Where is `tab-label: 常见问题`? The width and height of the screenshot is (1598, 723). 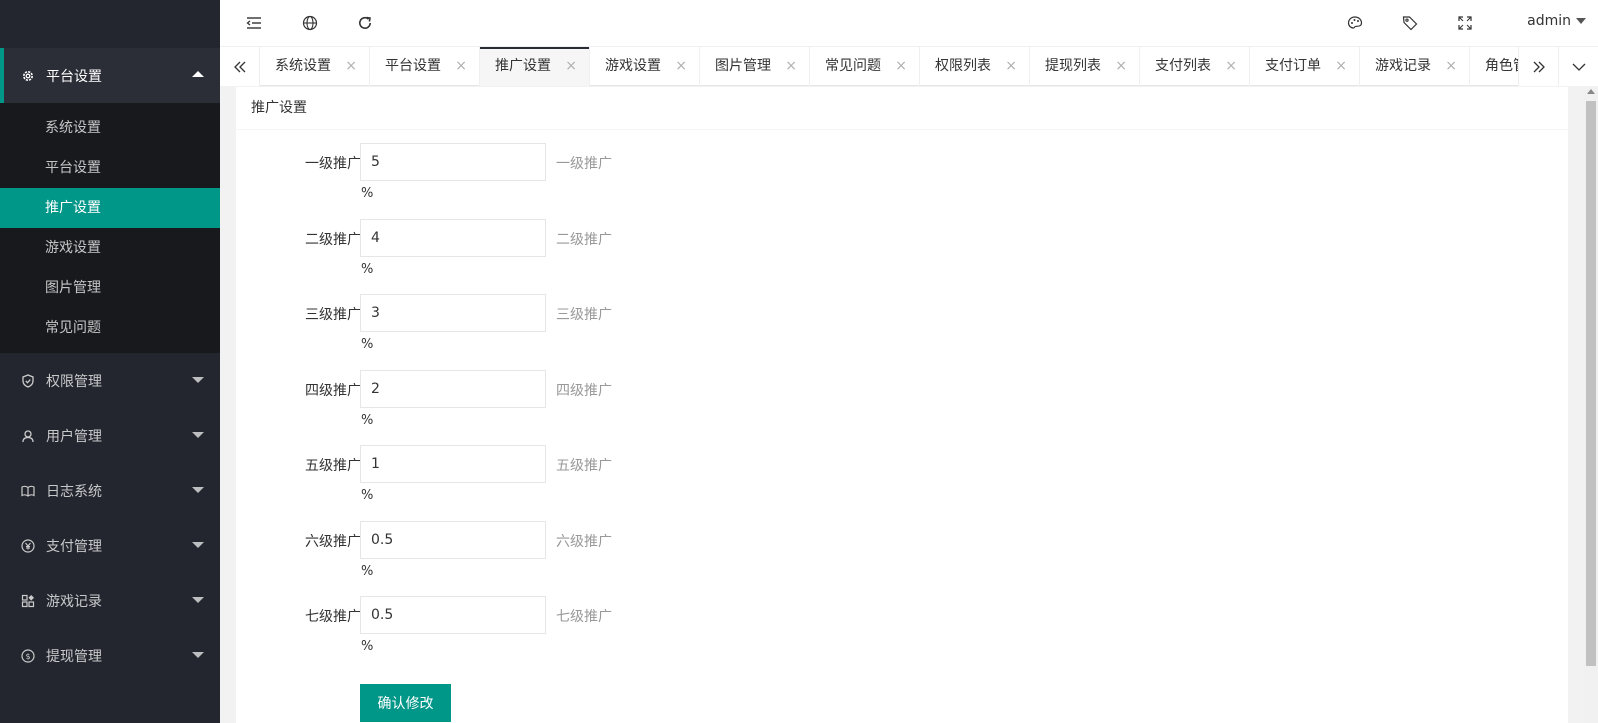 tab-label: 常见问题 is located at coordinates (853, 66).